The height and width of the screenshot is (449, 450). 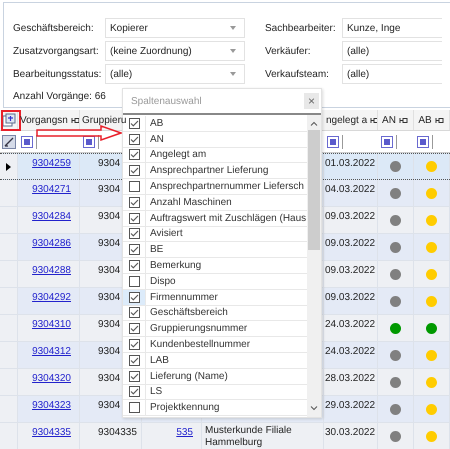 What do you see at coordinates (56, 51) in the screenshot?
I see `filter-label: Zusatzvorgangsart:` at bounding box center [56, 51].